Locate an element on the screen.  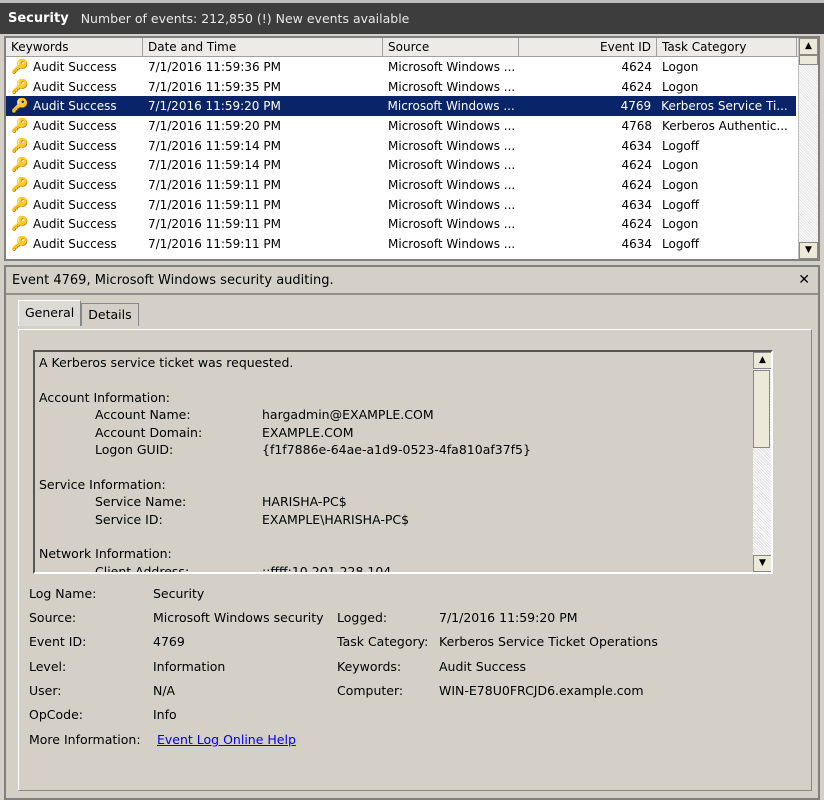
column-date: Date and Time is located at coordinates (263, 47).